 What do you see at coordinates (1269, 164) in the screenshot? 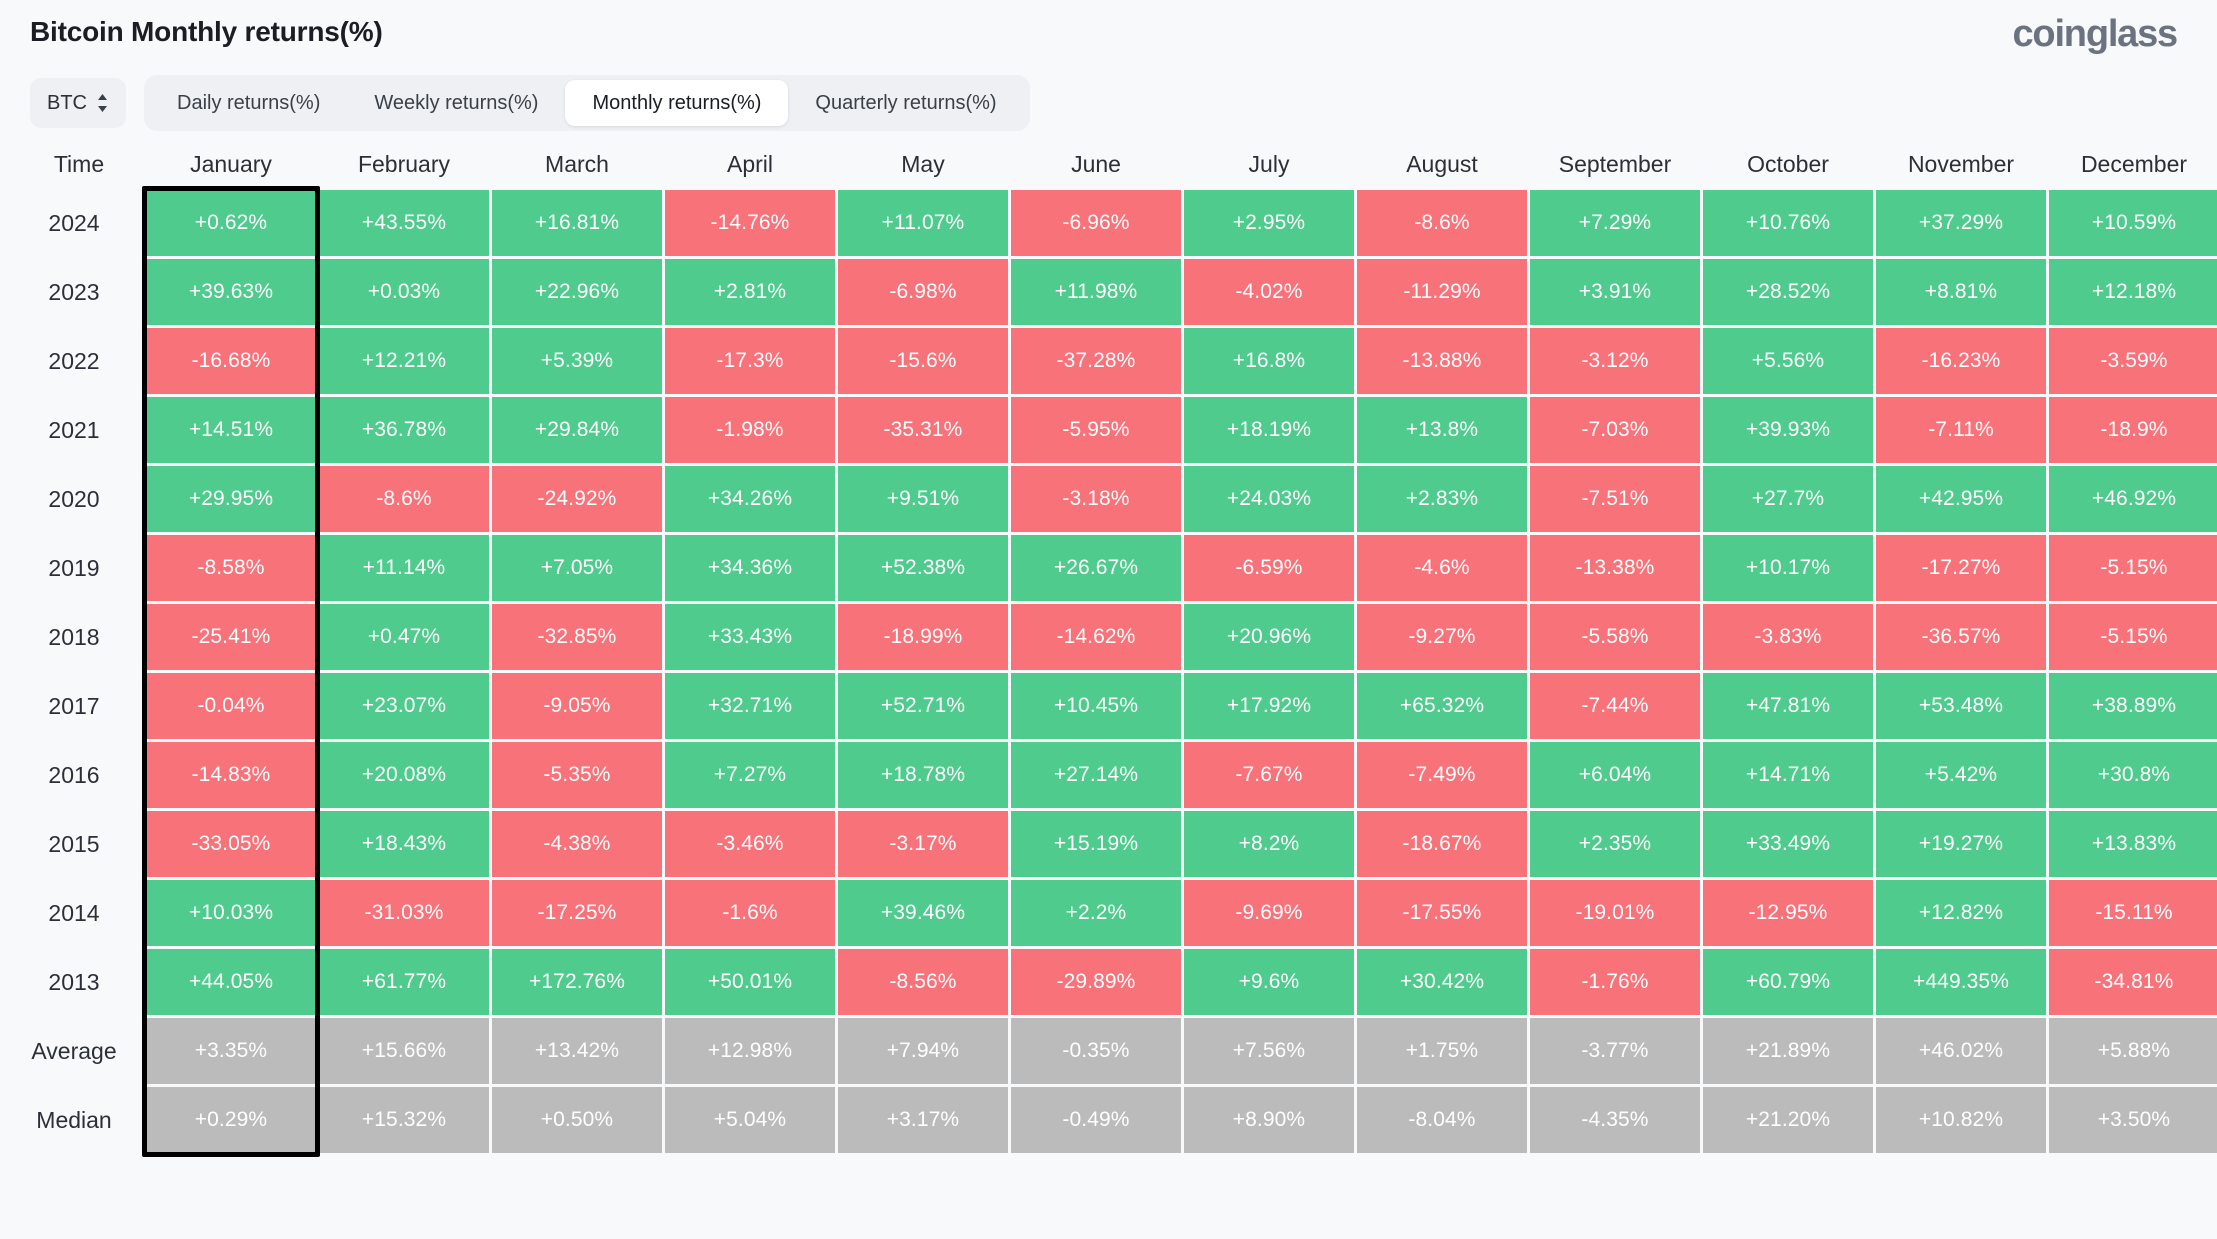
I see `column-header-july: July` at bounding box center [1269, 164].